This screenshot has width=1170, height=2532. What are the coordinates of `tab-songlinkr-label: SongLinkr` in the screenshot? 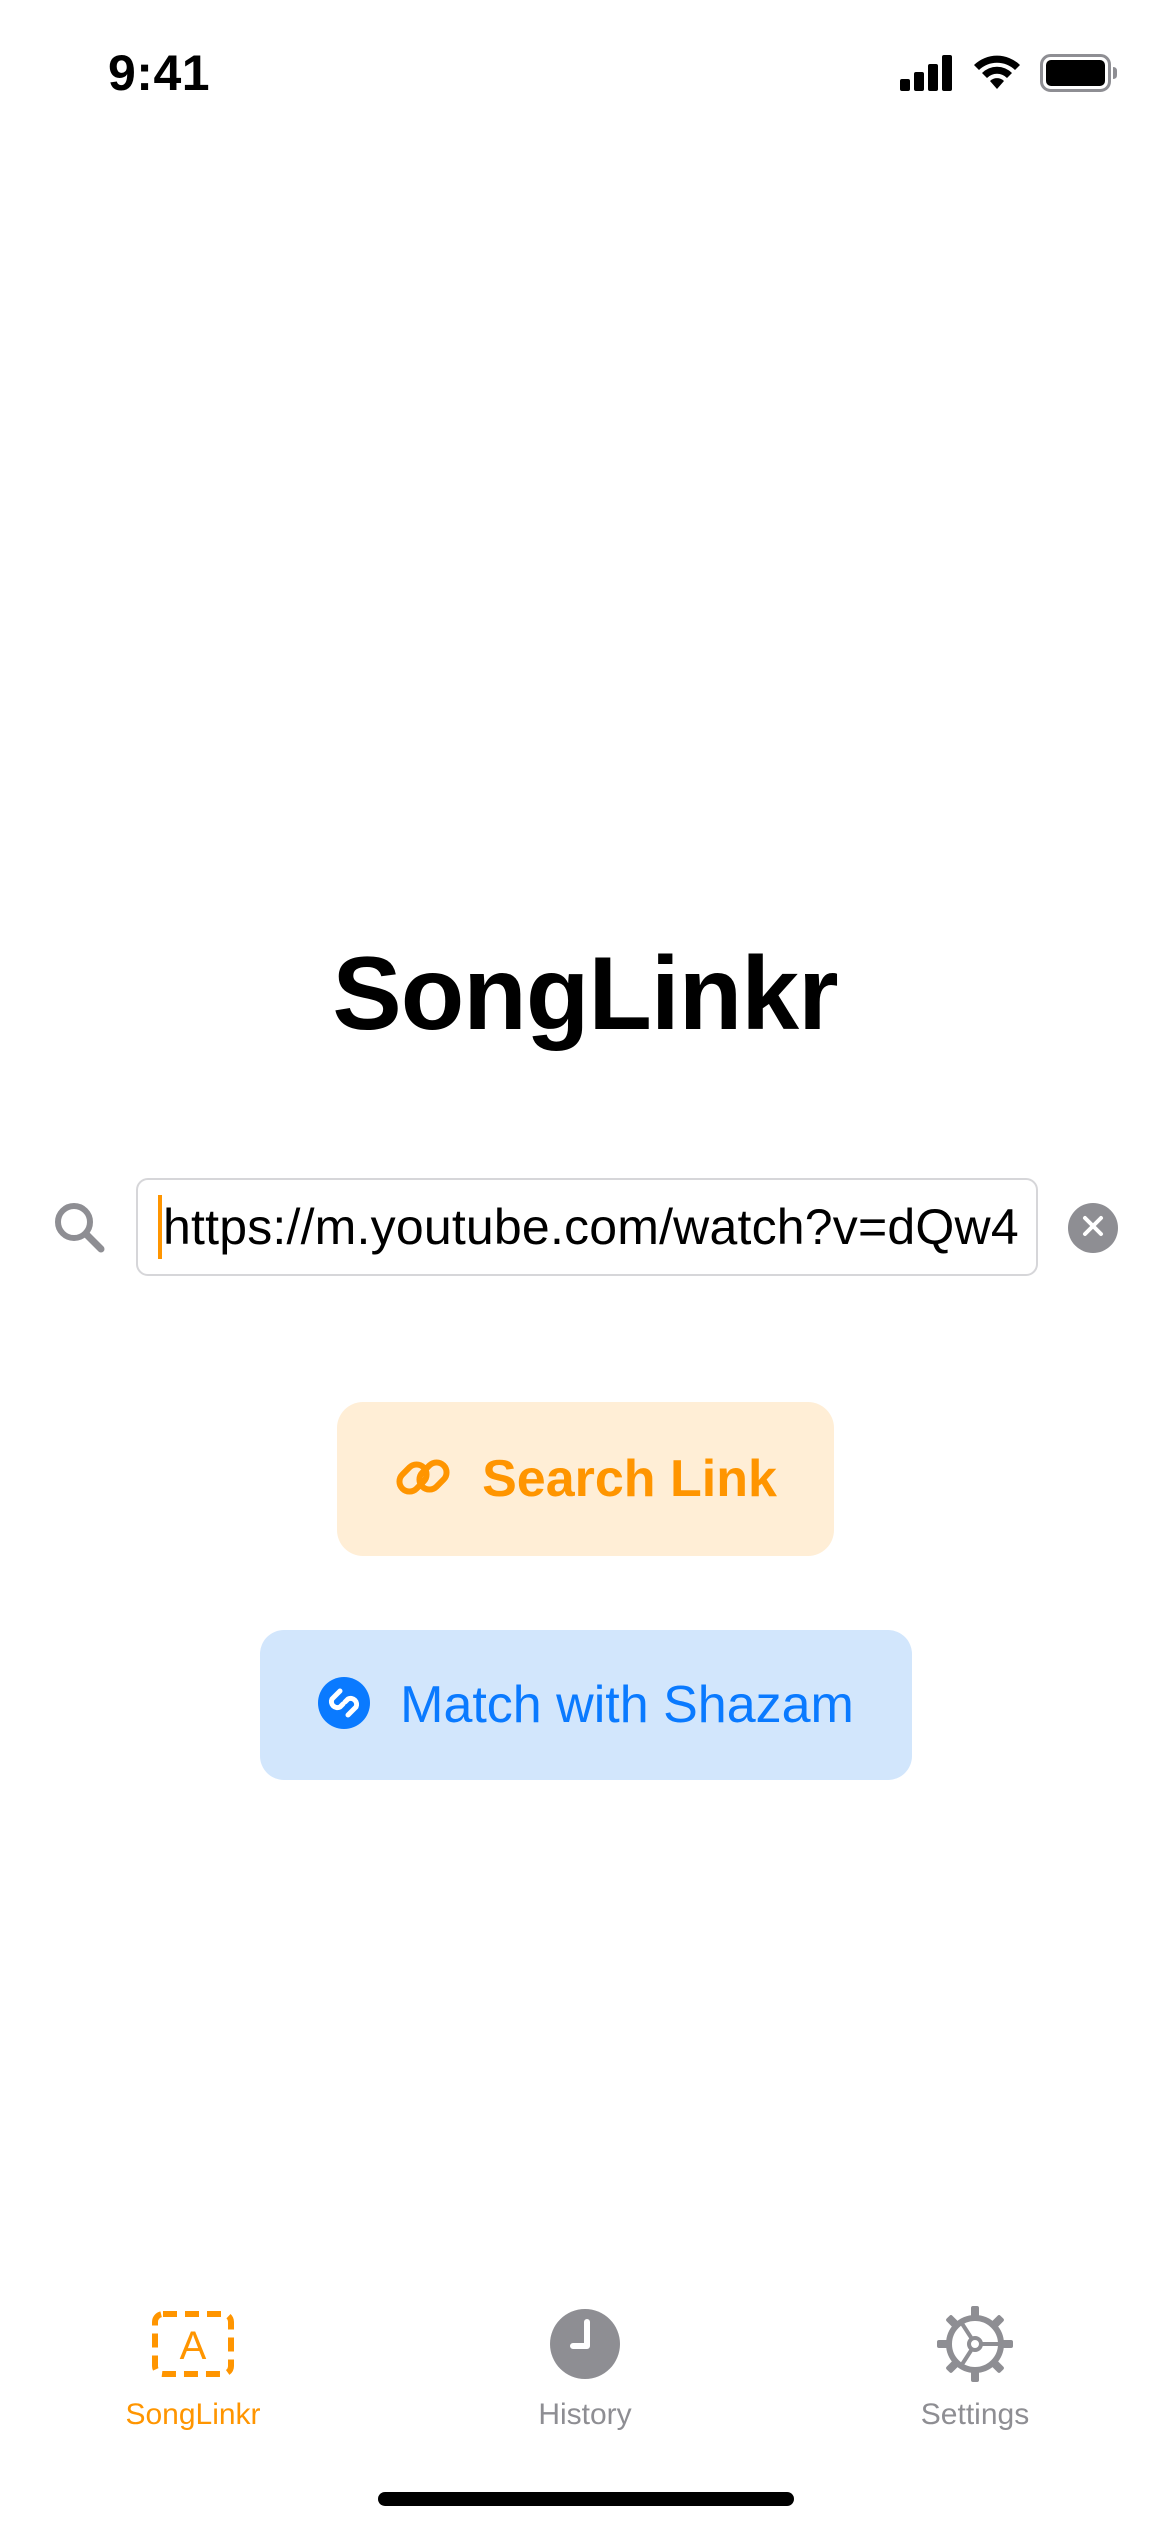 It's located at (193, 2414).